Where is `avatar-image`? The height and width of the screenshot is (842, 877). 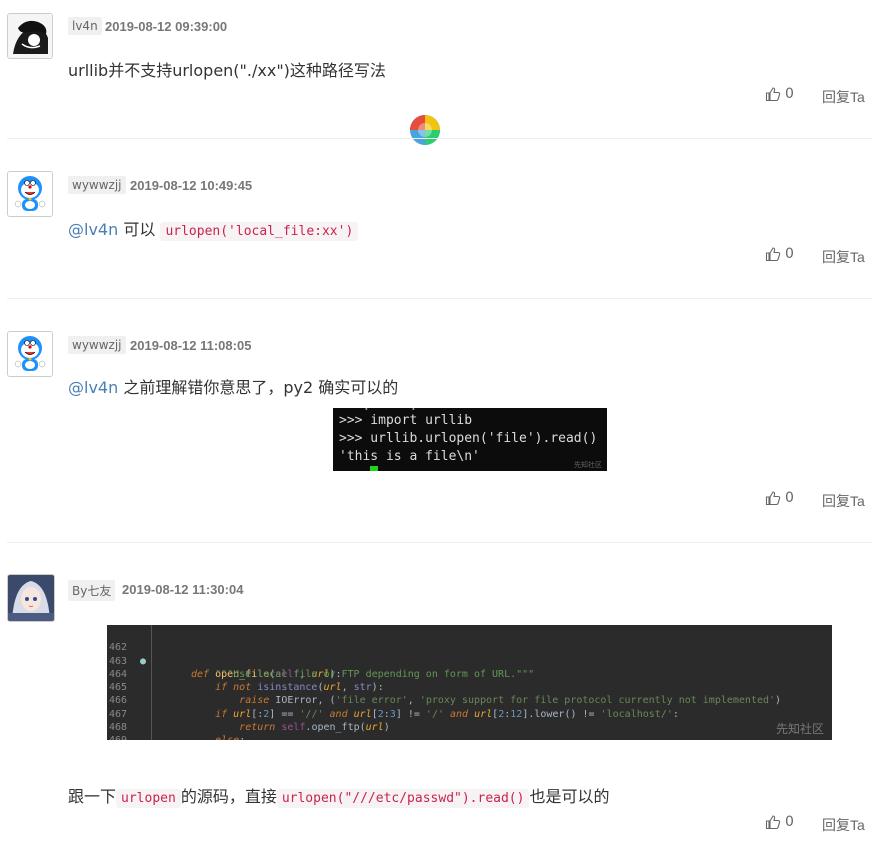
avatar-image is located at coordinates (30, 36).